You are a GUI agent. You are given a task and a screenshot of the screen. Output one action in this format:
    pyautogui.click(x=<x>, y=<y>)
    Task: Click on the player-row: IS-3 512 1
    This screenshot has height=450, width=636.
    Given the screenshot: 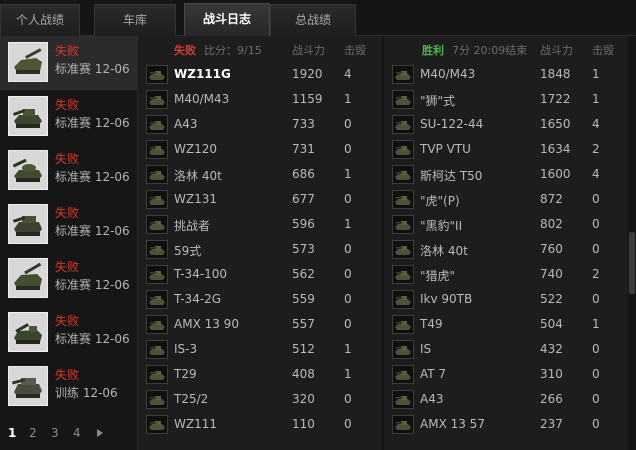 What is the action you would take?
    pyautogui.click(x=260, y=349)
    